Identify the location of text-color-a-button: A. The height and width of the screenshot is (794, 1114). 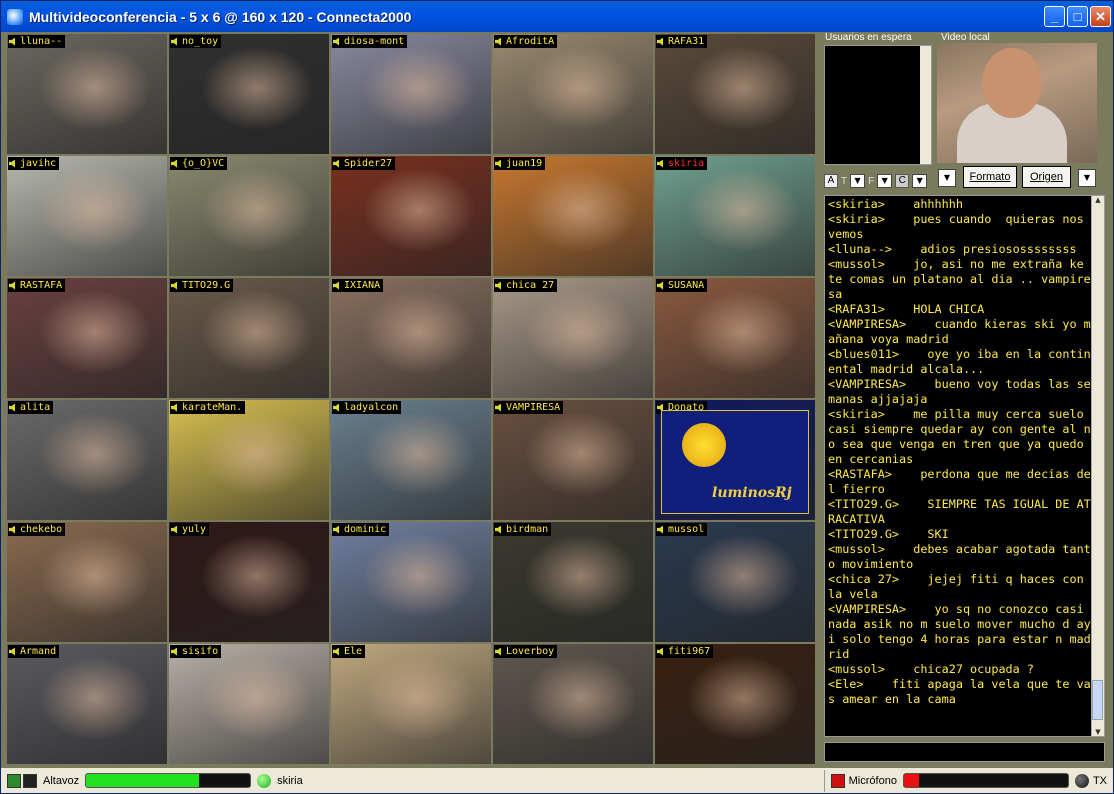
(831, 181).